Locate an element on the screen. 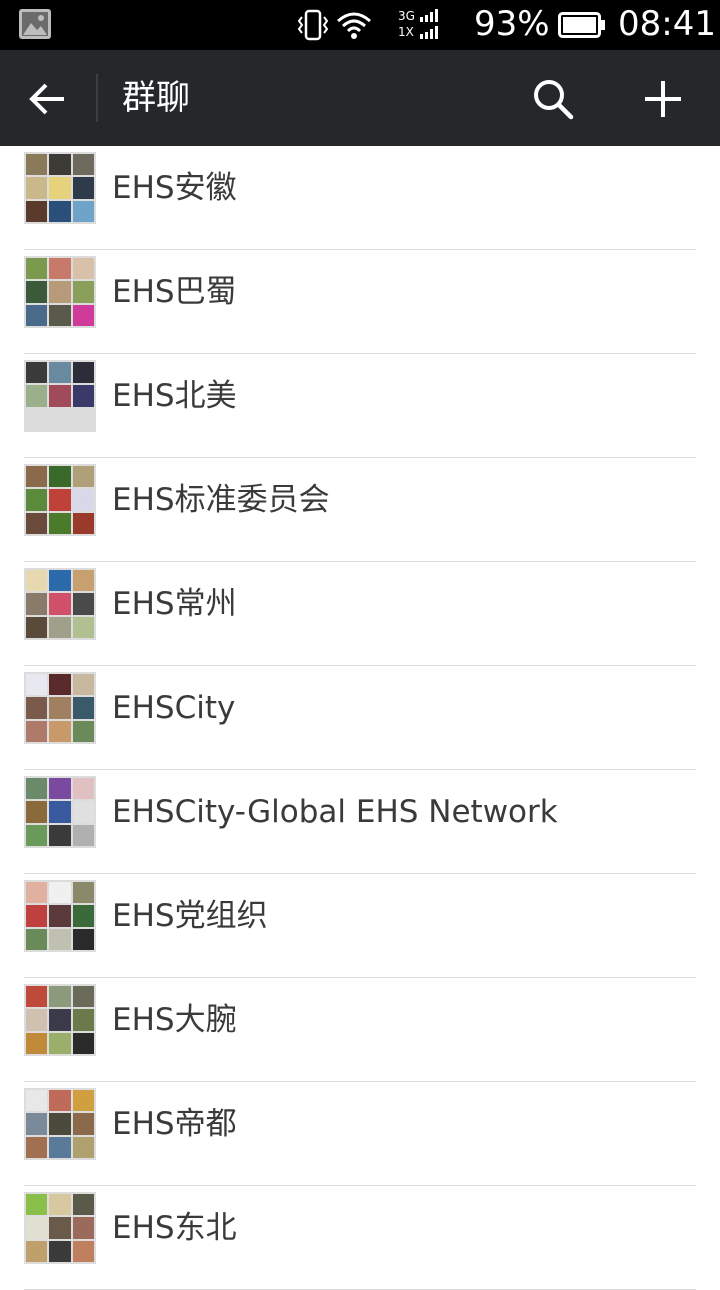  vibrate-icon is located at coordinates (313, 25).